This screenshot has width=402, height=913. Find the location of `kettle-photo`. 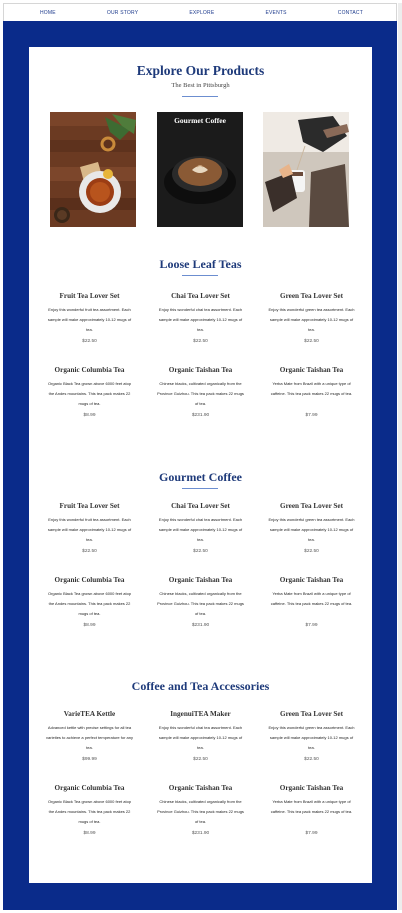

kettle-photo is located at coordinates (306, 169).